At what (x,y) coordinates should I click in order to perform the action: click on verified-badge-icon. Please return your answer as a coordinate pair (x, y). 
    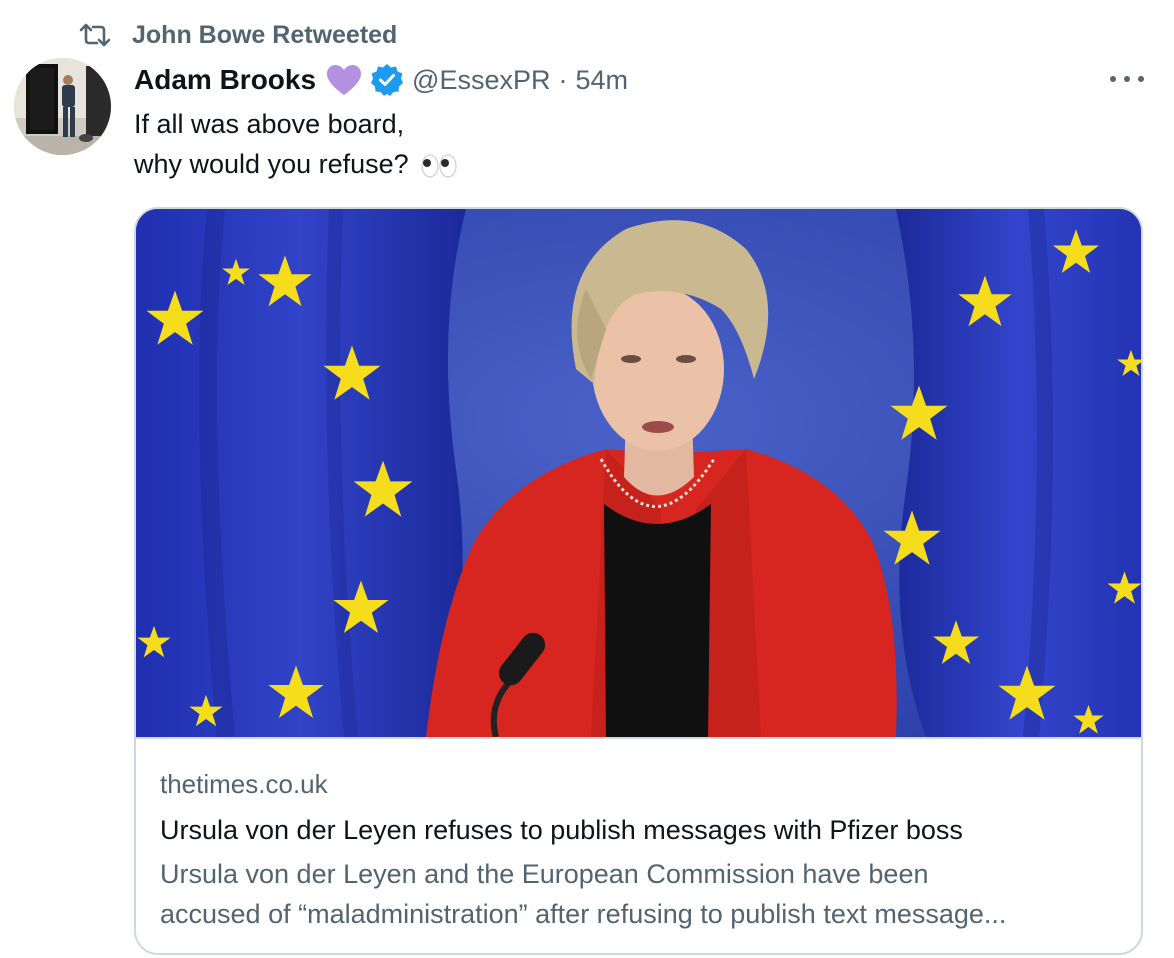
    Looking at the image, I should click on (387, 80).